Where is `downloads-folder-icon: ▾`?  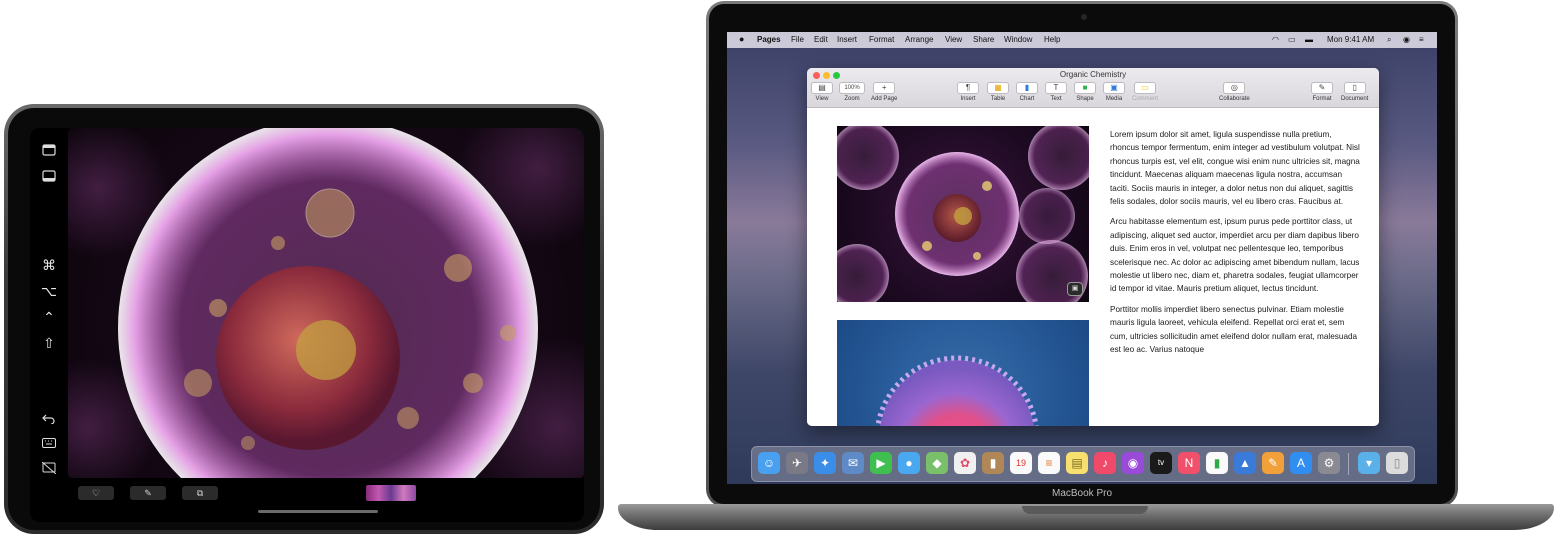 downloads-folder-icon: ▾ is located at coordinates (1369, 463).